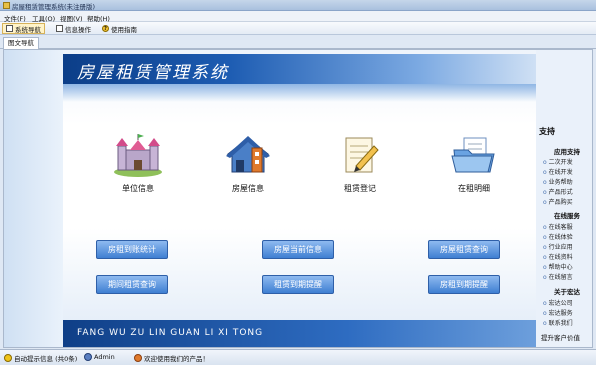 The height and width of the screenshot is (365, 596). I want to click on toolbar-info-ops: 信息操作, so click(73, 28).